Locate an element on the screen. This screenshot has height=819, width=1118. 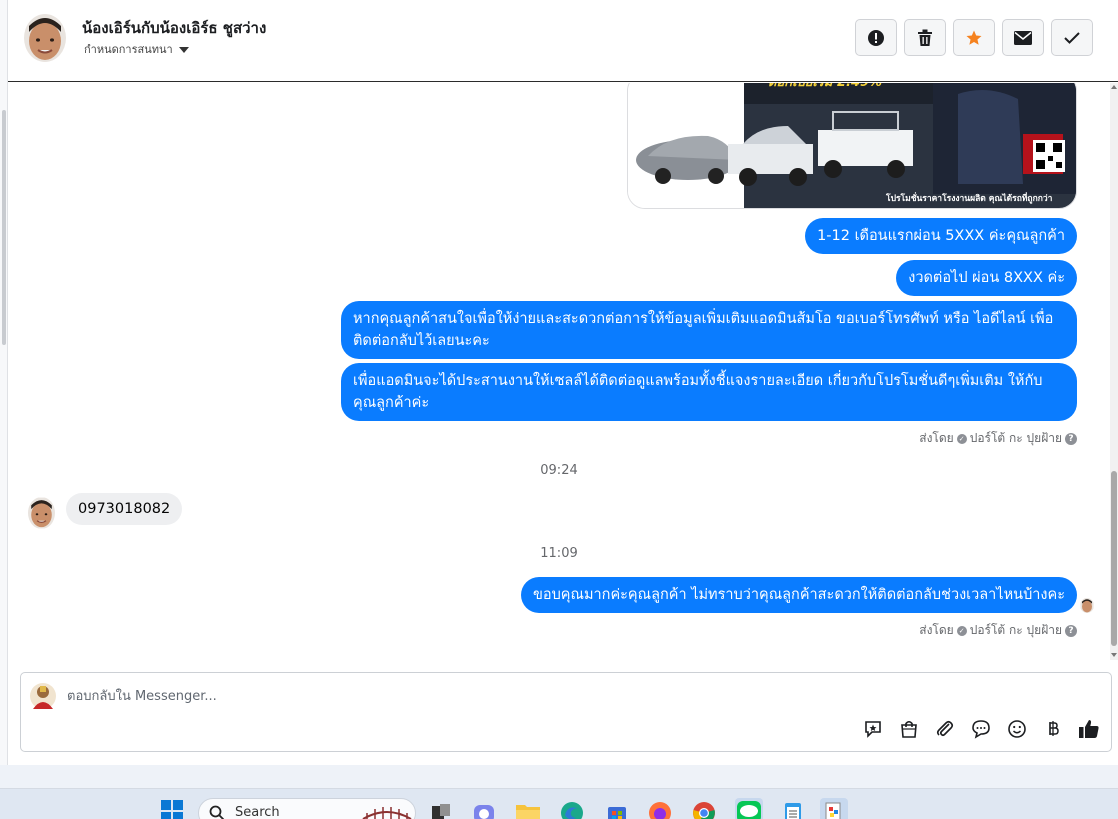
chrome-icon is located at coordinates (704, 810).